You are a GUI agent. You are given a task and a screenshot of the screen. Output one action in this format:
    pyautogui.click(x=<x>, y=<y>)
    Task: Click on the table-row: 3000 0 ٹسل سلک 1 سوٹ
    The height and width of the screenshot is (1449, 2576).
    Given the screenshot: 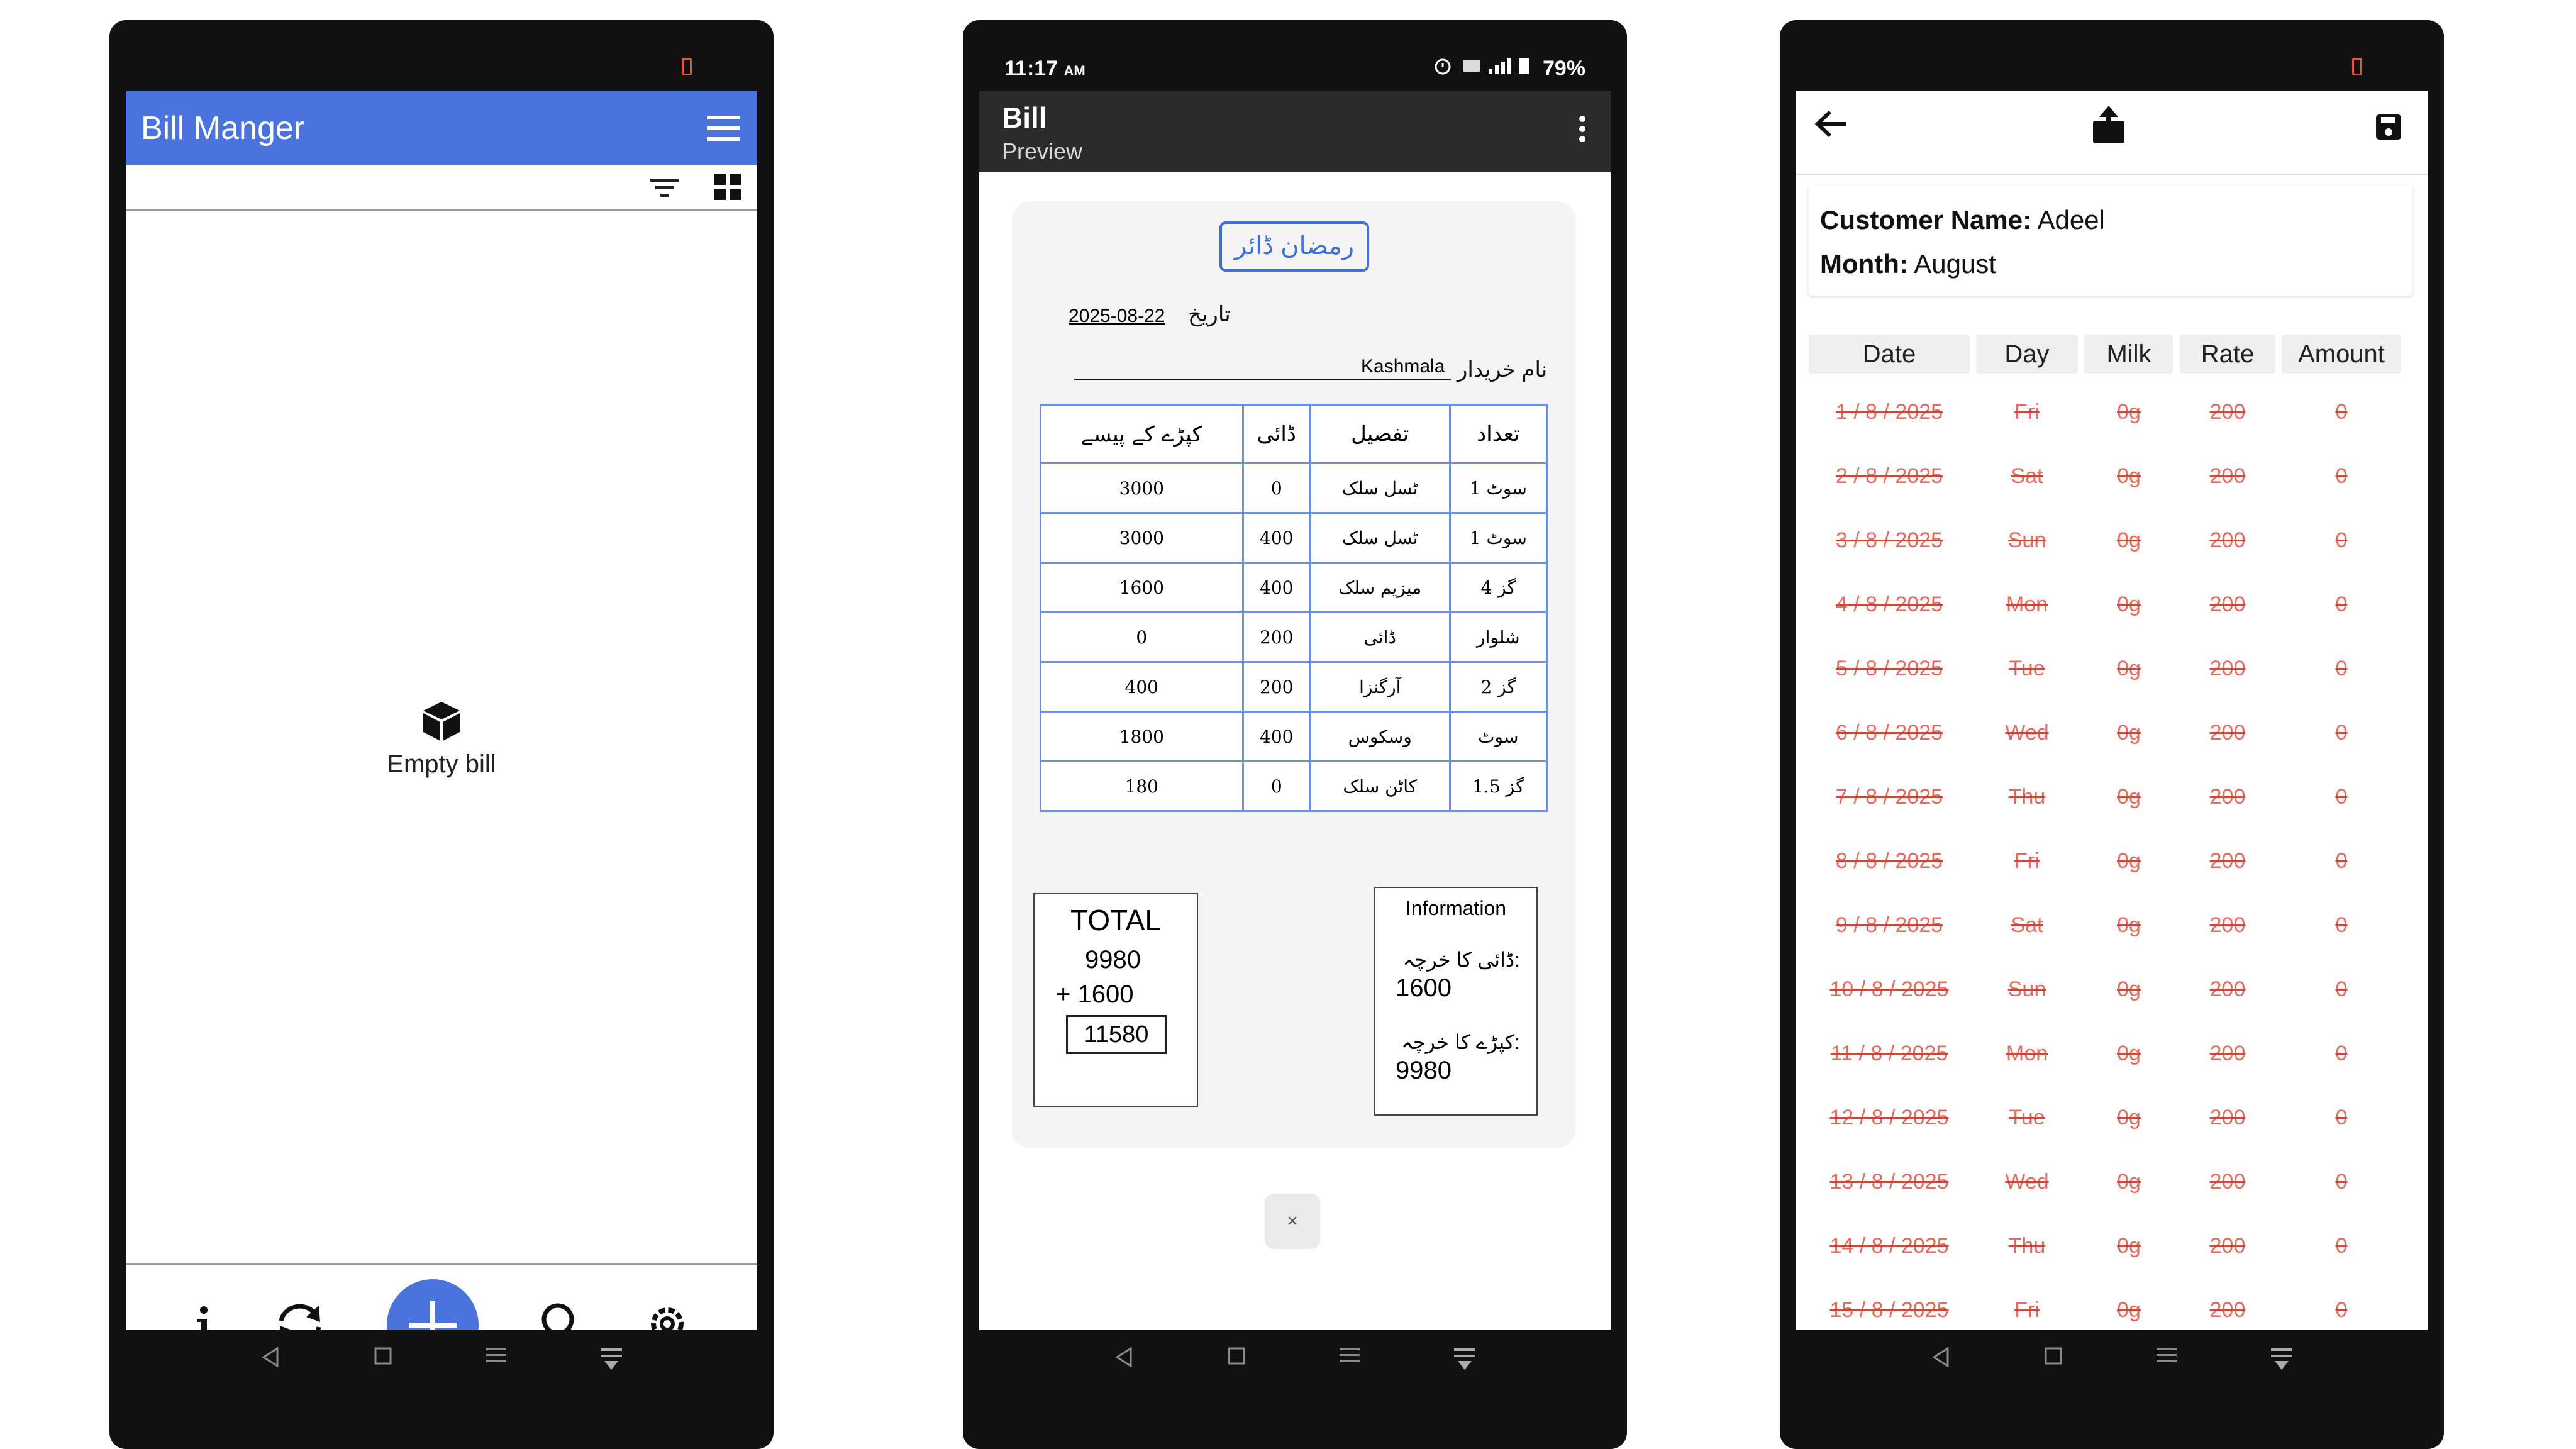 What is the action you would take?
    pyautogui.click(x=1294, y=488)
    